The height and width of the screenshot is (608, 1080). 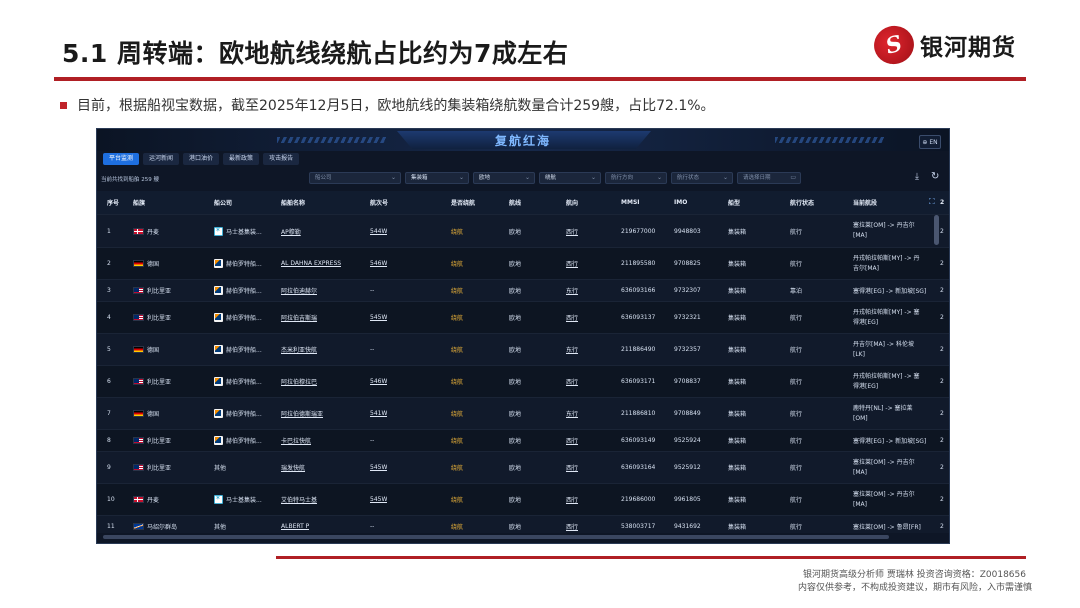 What do you see at coordinates (636, 178) in the screenshot?
I see `direction-select: 航行方向 ⌄` at bounding box center [636, 178].